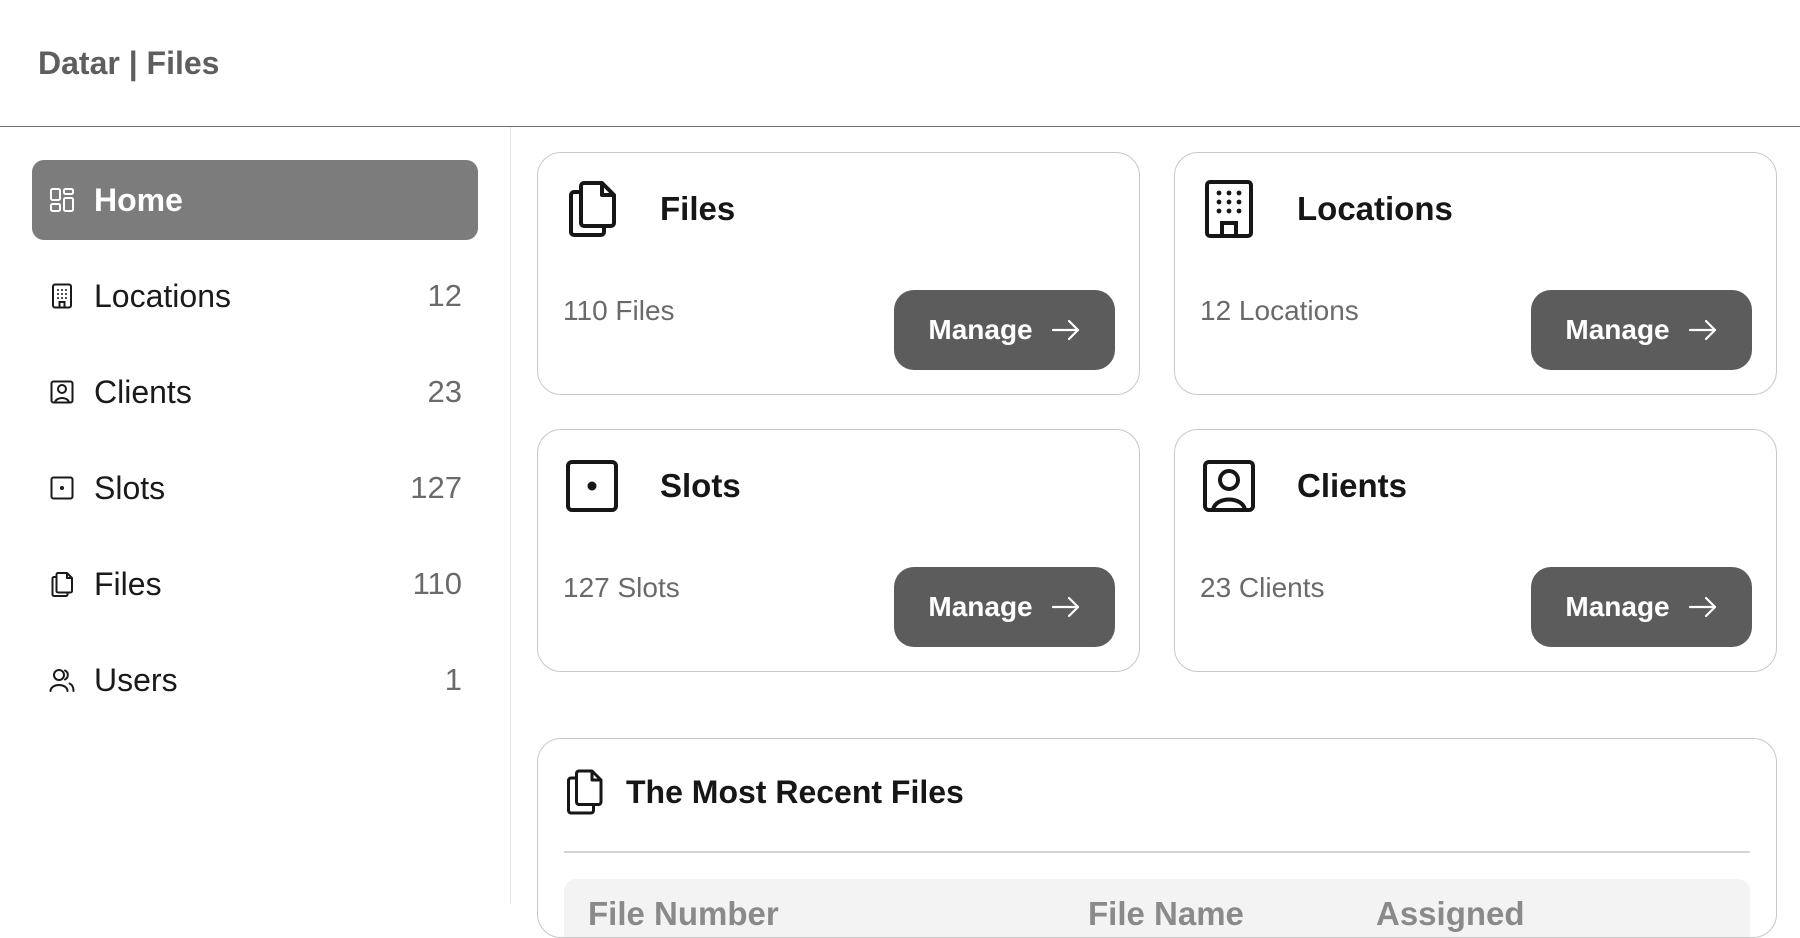 The image size is (1800, 938). What do you see at coordinates (838, 550) in the screenshot?
I see `slots-card: Slots 127 Slots Manage` at bounding box center [838, 550].